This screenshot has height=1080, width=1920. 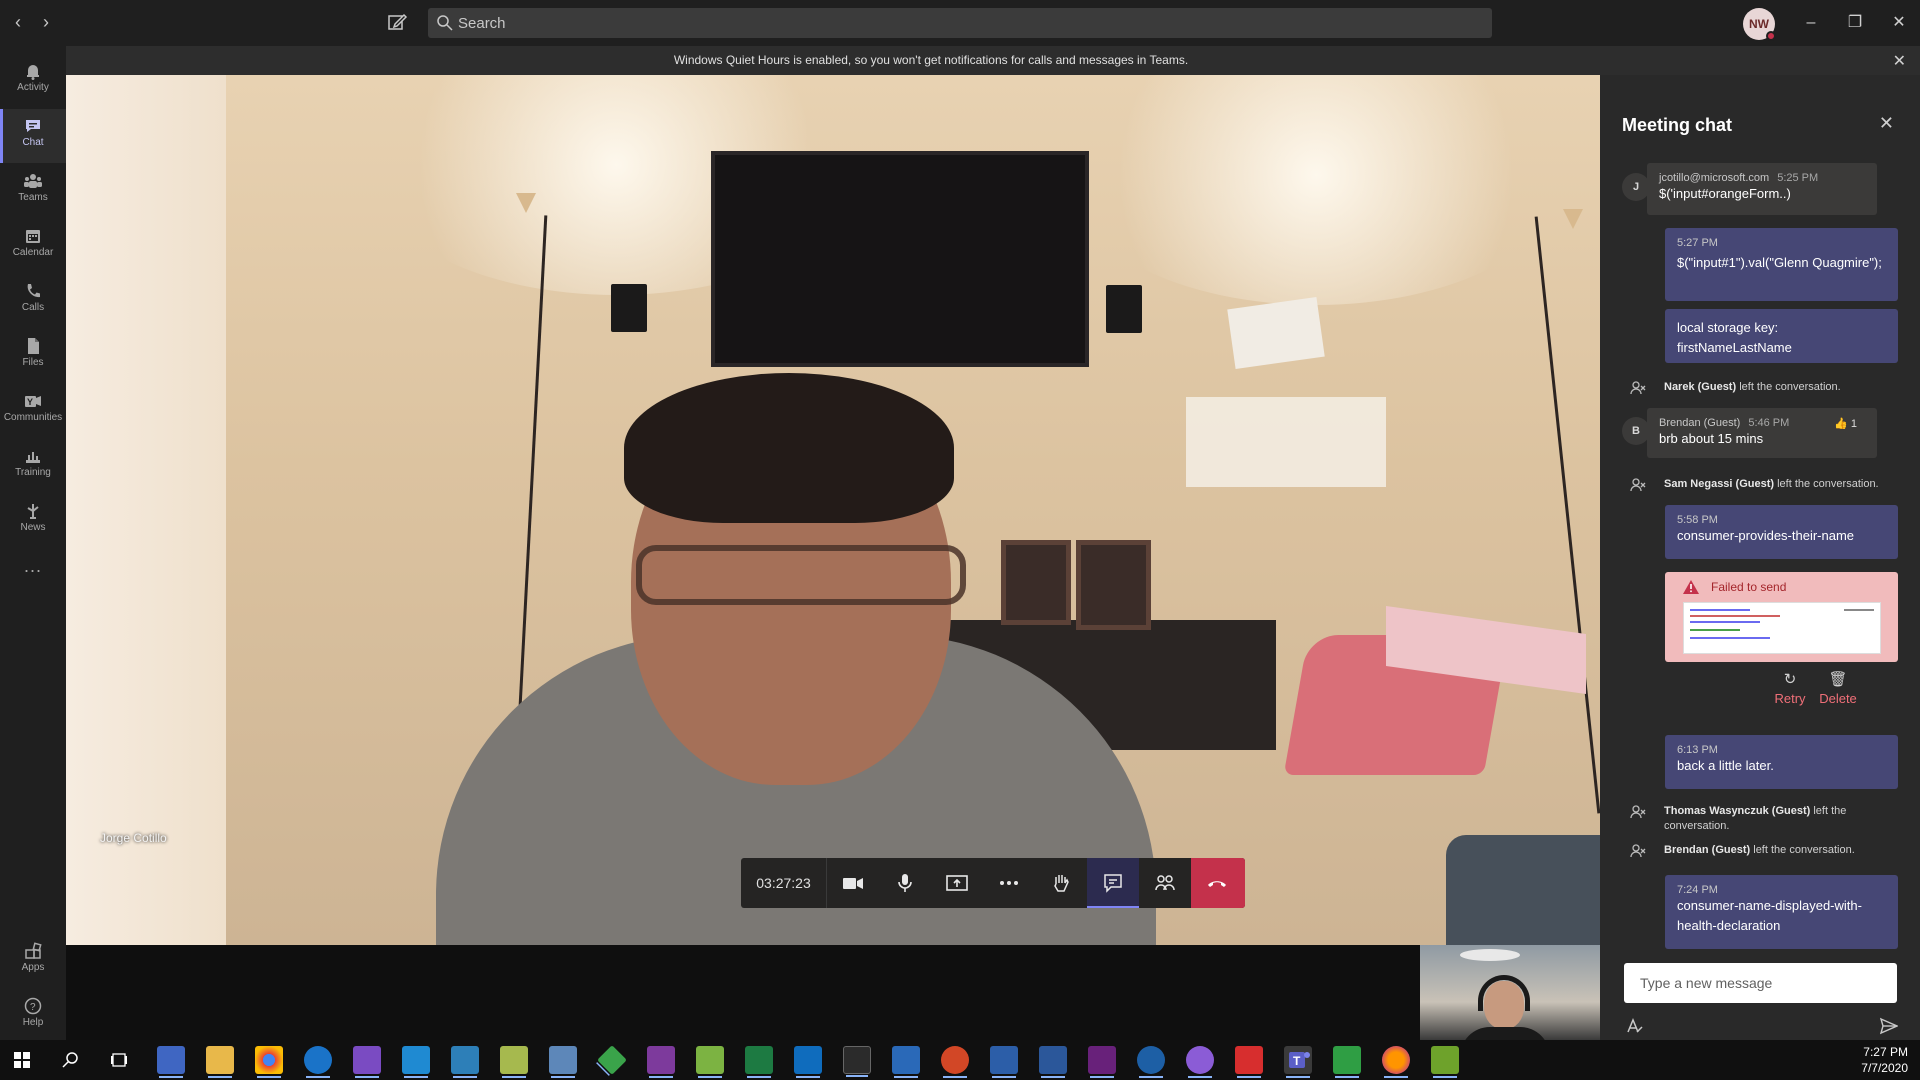 What do you see at coordinates (1113, 883) in the screenshot?
I see `show-conversation-button` at bounding box center [1113, 883].